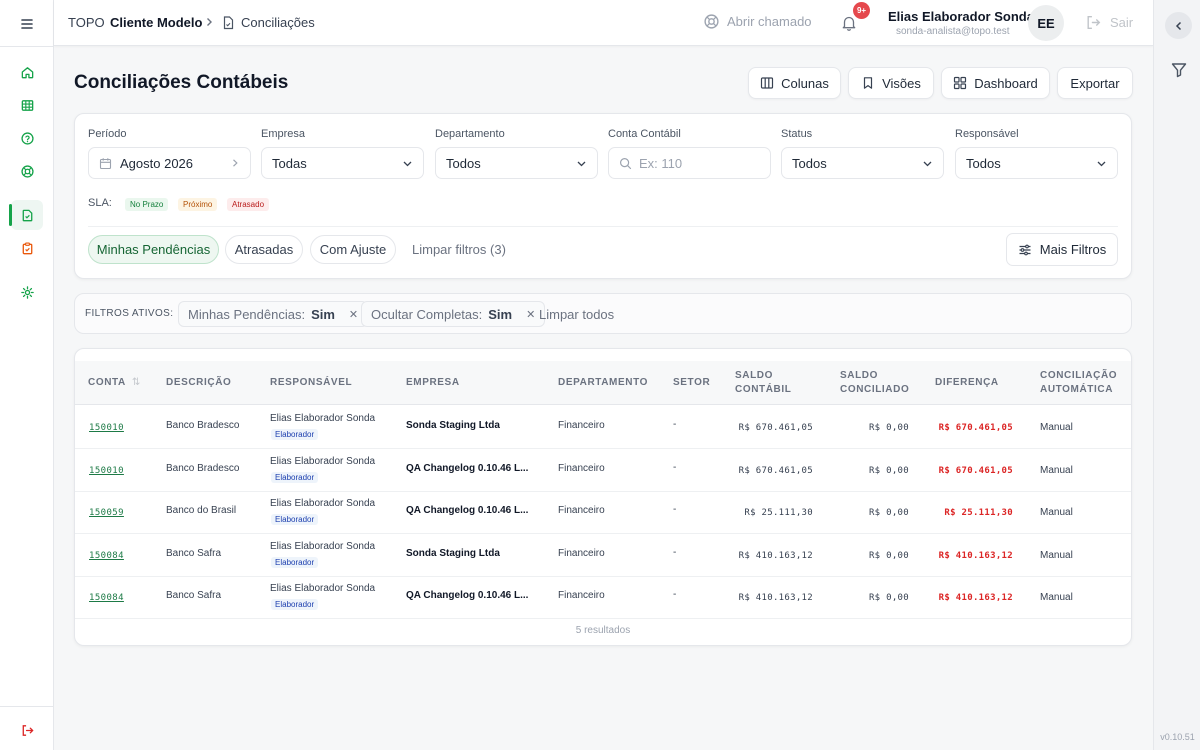 The image size is (1200, 750). I want to click on sla-badge-on-time: No Prazo, so click(147, 204).